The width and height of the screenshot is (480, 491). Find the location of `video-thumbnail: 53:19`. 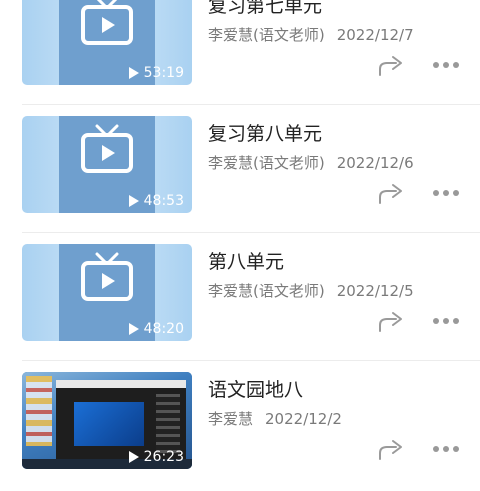

video-thumbnail: 53:19 is located at coordinates (107, 42).